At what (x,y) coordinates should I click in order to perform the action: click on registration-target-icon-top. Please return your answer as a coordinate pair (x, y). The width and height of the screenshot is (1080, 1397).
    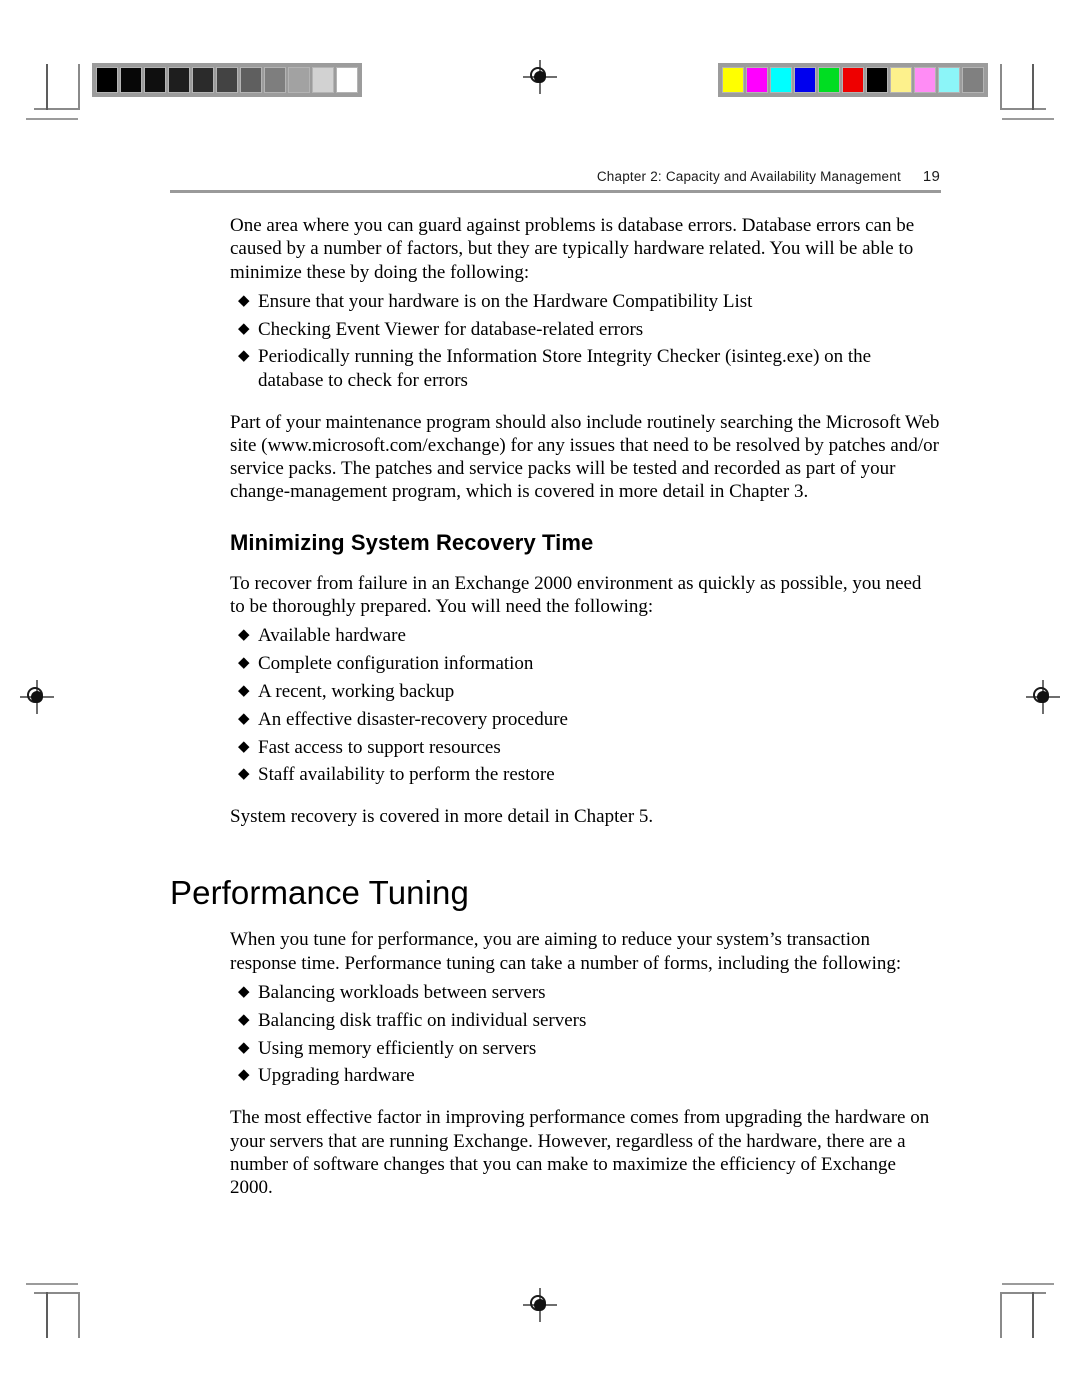
    Looking at the image, I should click on (540, 77).